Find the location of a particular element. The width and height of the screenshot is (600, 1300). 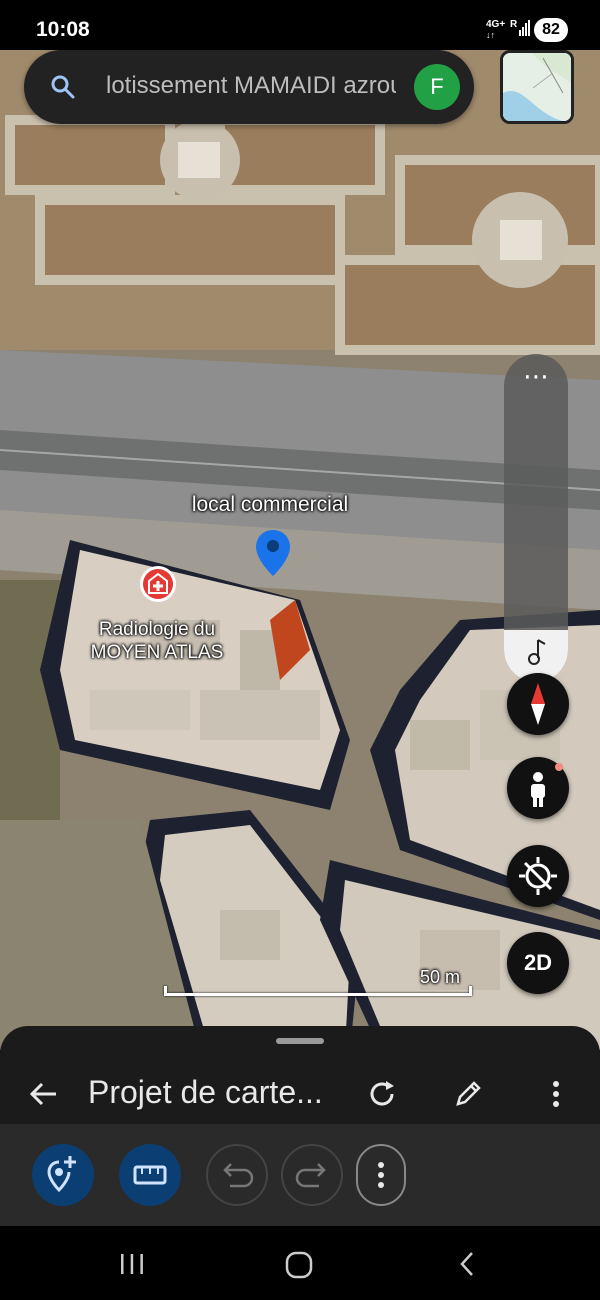

poi-label: Radiologie du MOYEN ATLAS is located at coordinates (157, 641).